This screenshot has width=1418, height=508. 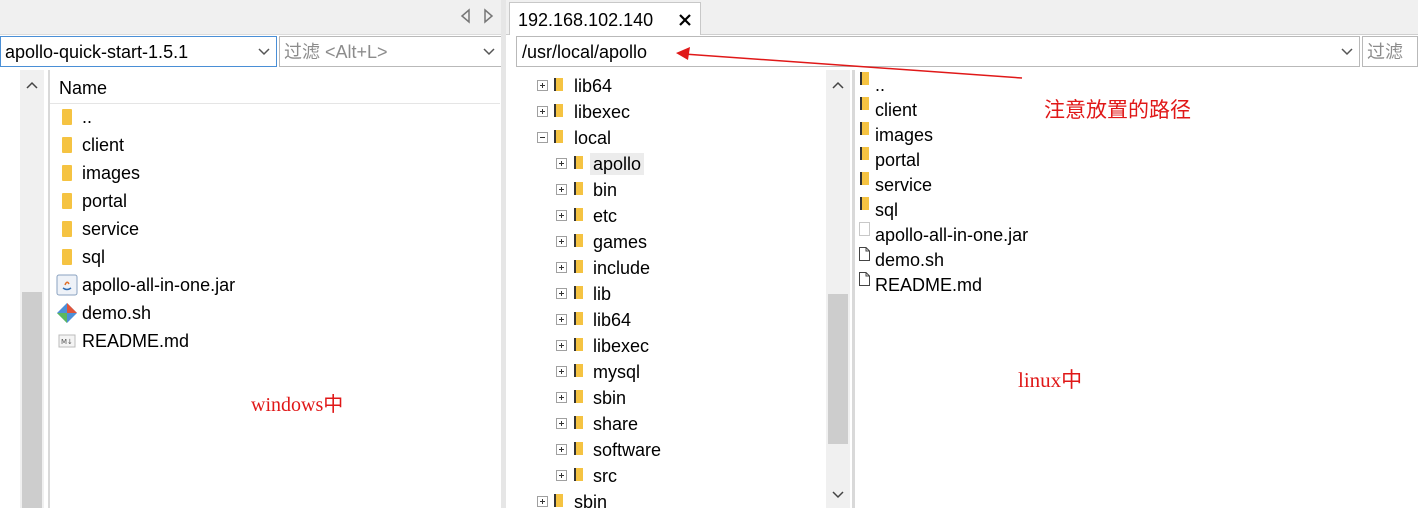 What do you see at coordinates (32, 289) in the screenshot?
I see `local-tree-scrollbar` at bounding box center [32, 289].